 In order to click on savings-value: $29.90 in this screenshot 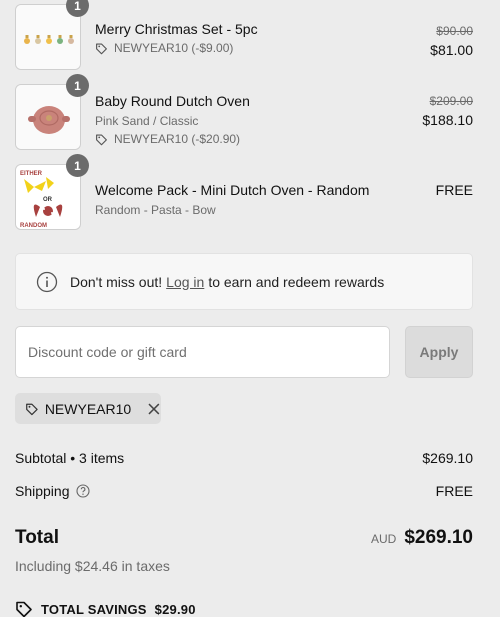, I will do `click(175, 609)`.